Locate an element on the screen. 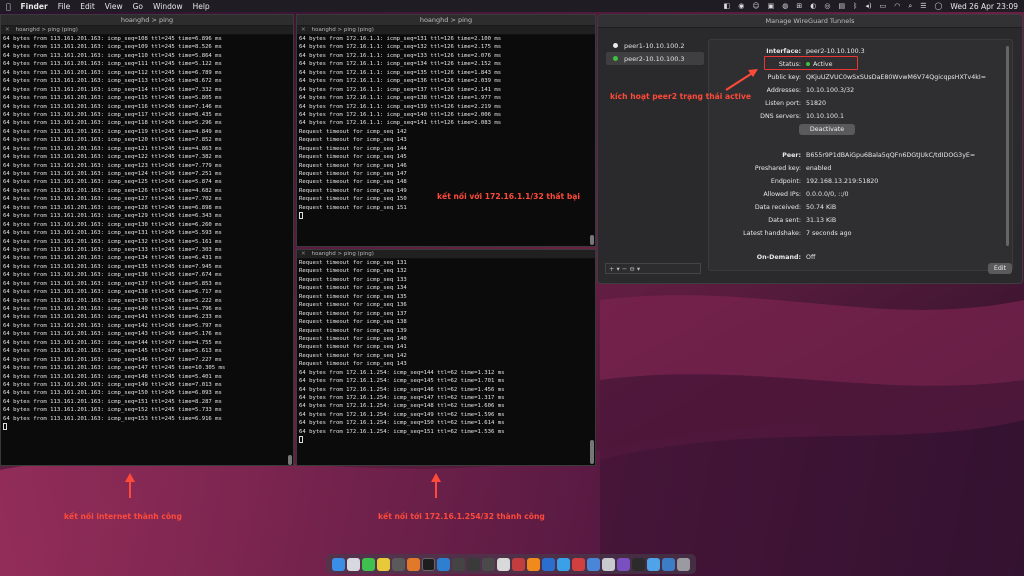 The width and height of the screenshot is (1024, 576). tunnel-name: peer1-10.10.100.2 is located at coordinates (654, 45).